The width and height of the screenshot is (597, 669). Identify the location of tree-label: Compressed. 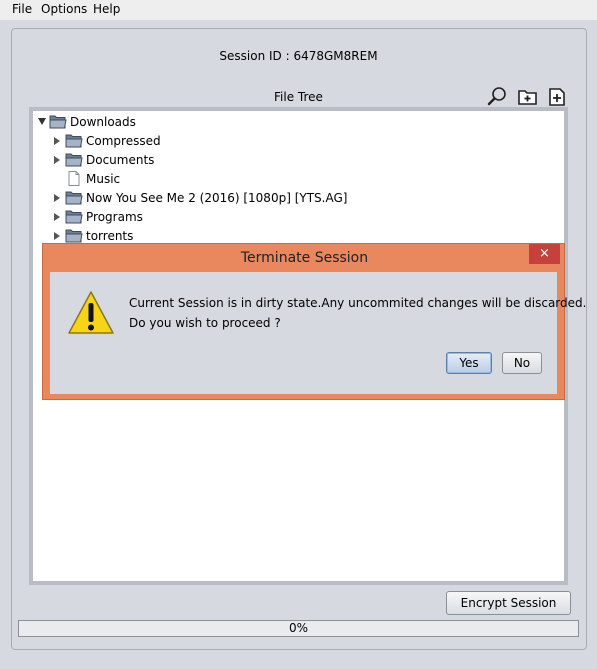
(123, 141).